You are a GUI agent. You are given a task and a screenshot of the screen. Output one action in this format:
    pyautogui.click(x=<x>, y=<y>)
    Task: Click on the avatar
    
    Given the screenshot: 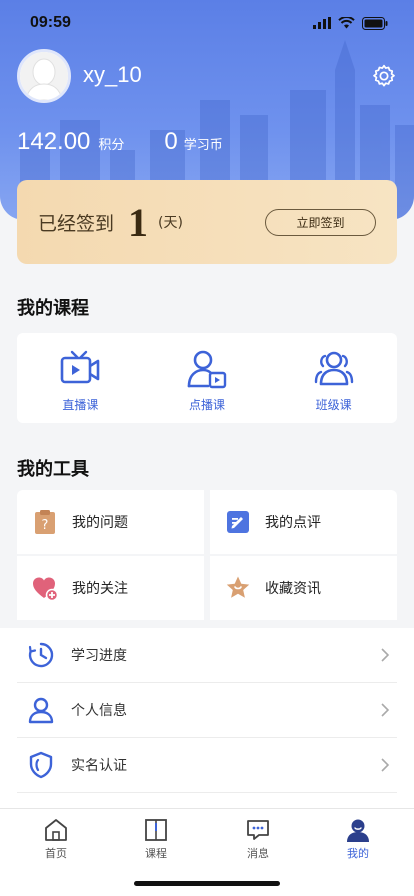 What is the action you would take?
    pyautogui.click(x=44, y=76)
    